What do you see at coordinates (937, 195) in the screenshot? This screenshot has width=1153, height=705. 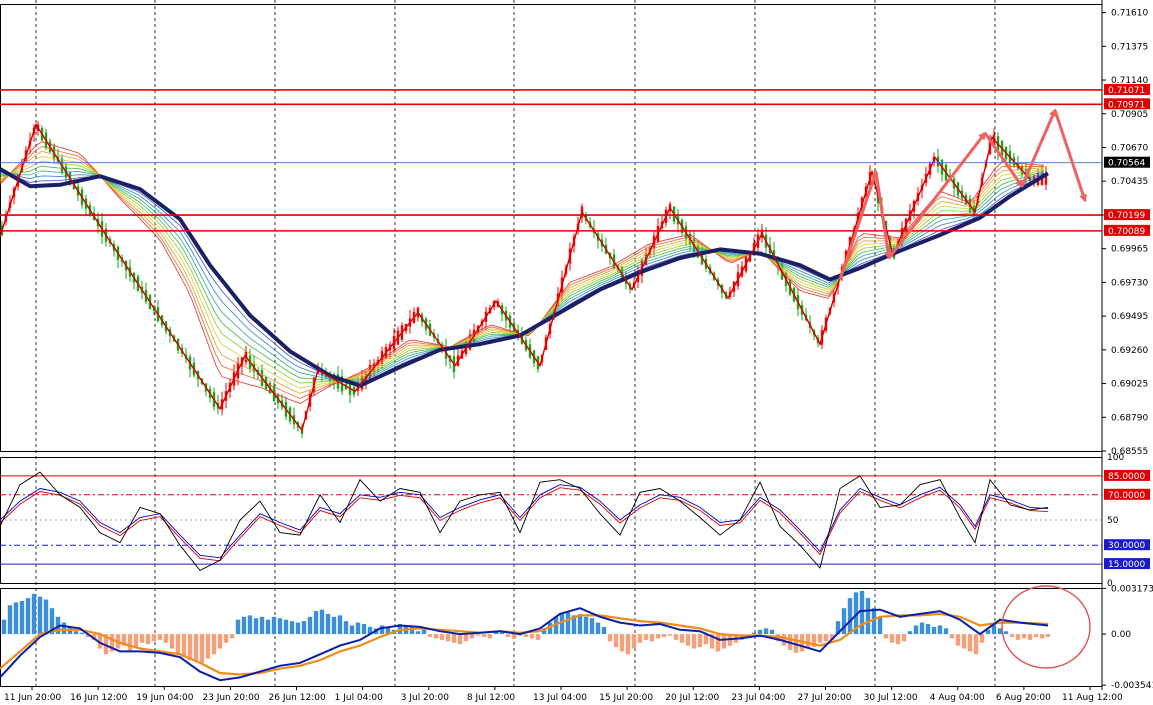 I see `forecast-arrow` at bounding box center [937, 195].